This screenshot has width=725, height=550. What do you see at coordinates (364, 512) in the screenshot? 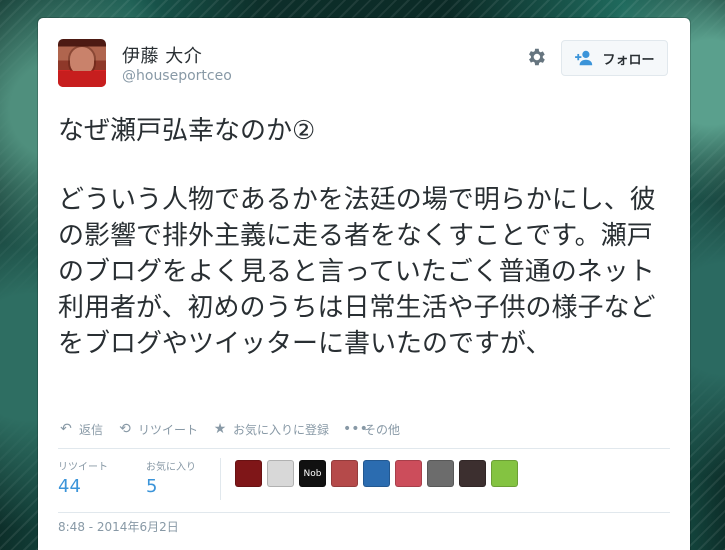
I see `divider-bottom` at bounding box center [364, 512].